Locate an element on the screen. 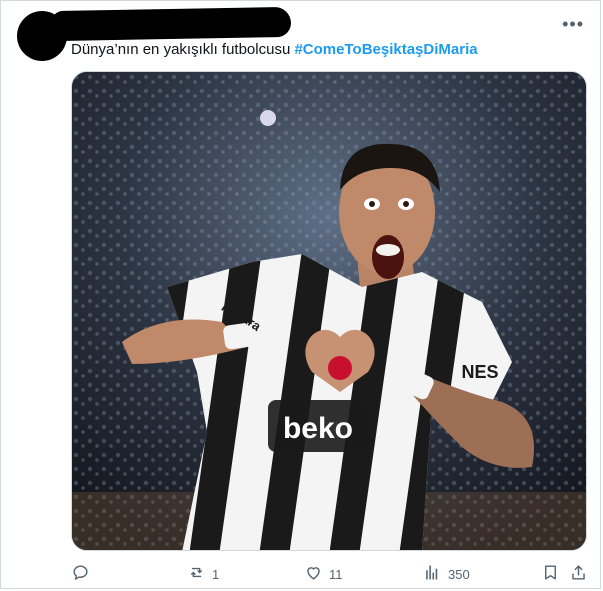 The width and height of the screenshot is (603, 591). brand-text: NES is located at coordinates (479, 372).